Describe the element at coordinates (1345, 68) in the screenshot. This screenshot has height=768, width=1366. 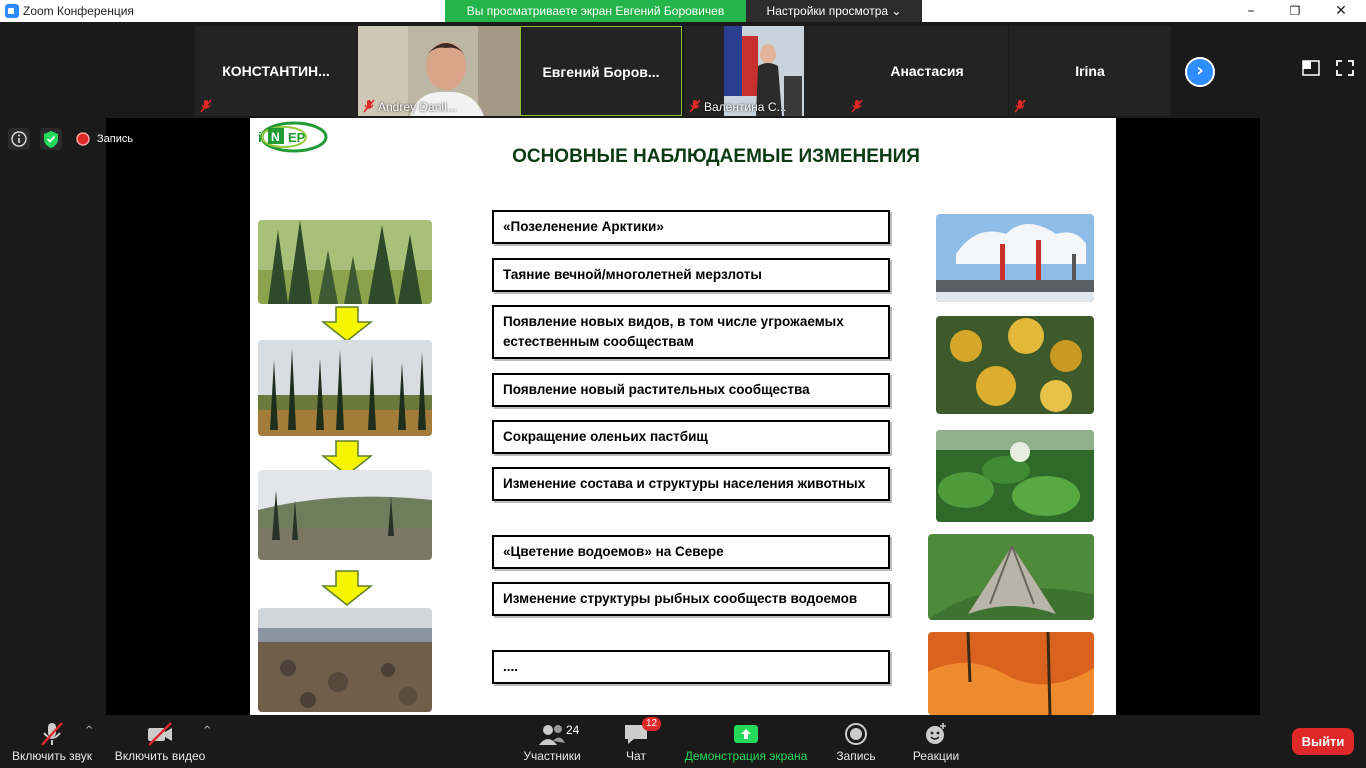
I see `fullscreen-icon` at that location.